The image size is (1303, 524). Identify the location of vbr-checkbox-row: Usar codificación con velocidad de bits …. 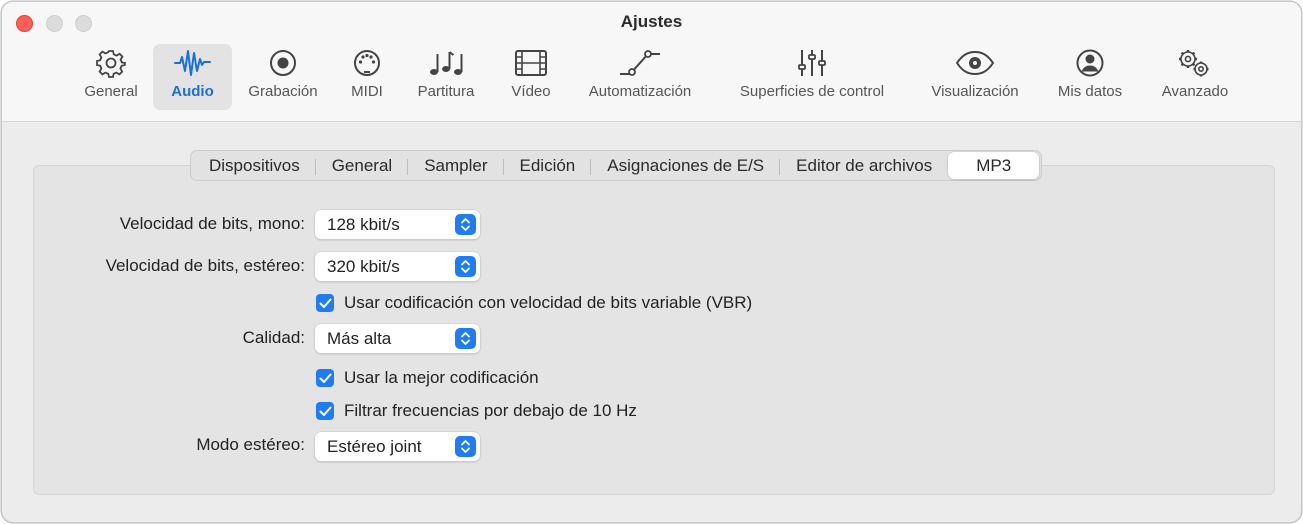
(534, 303).